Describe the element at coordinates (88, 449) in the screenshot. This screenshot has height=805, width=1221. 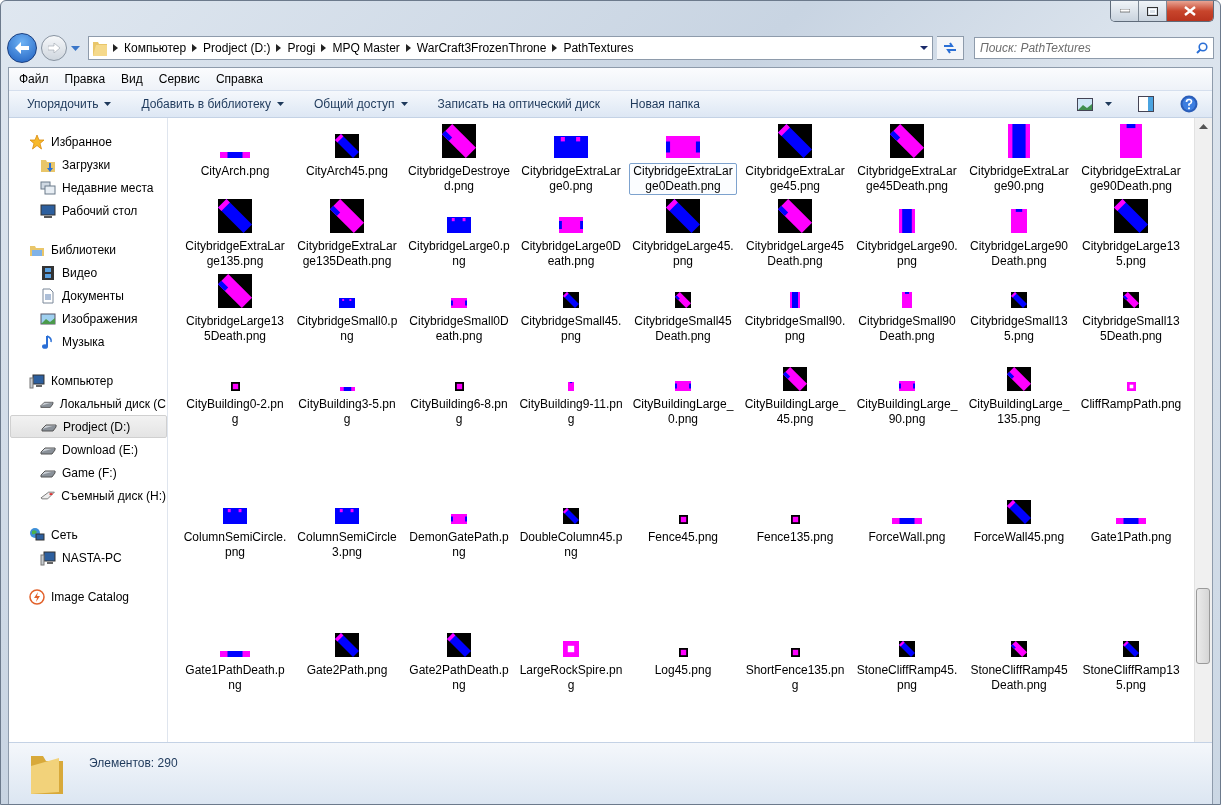
I see `sidebar-item: Download (E:)` at that location.